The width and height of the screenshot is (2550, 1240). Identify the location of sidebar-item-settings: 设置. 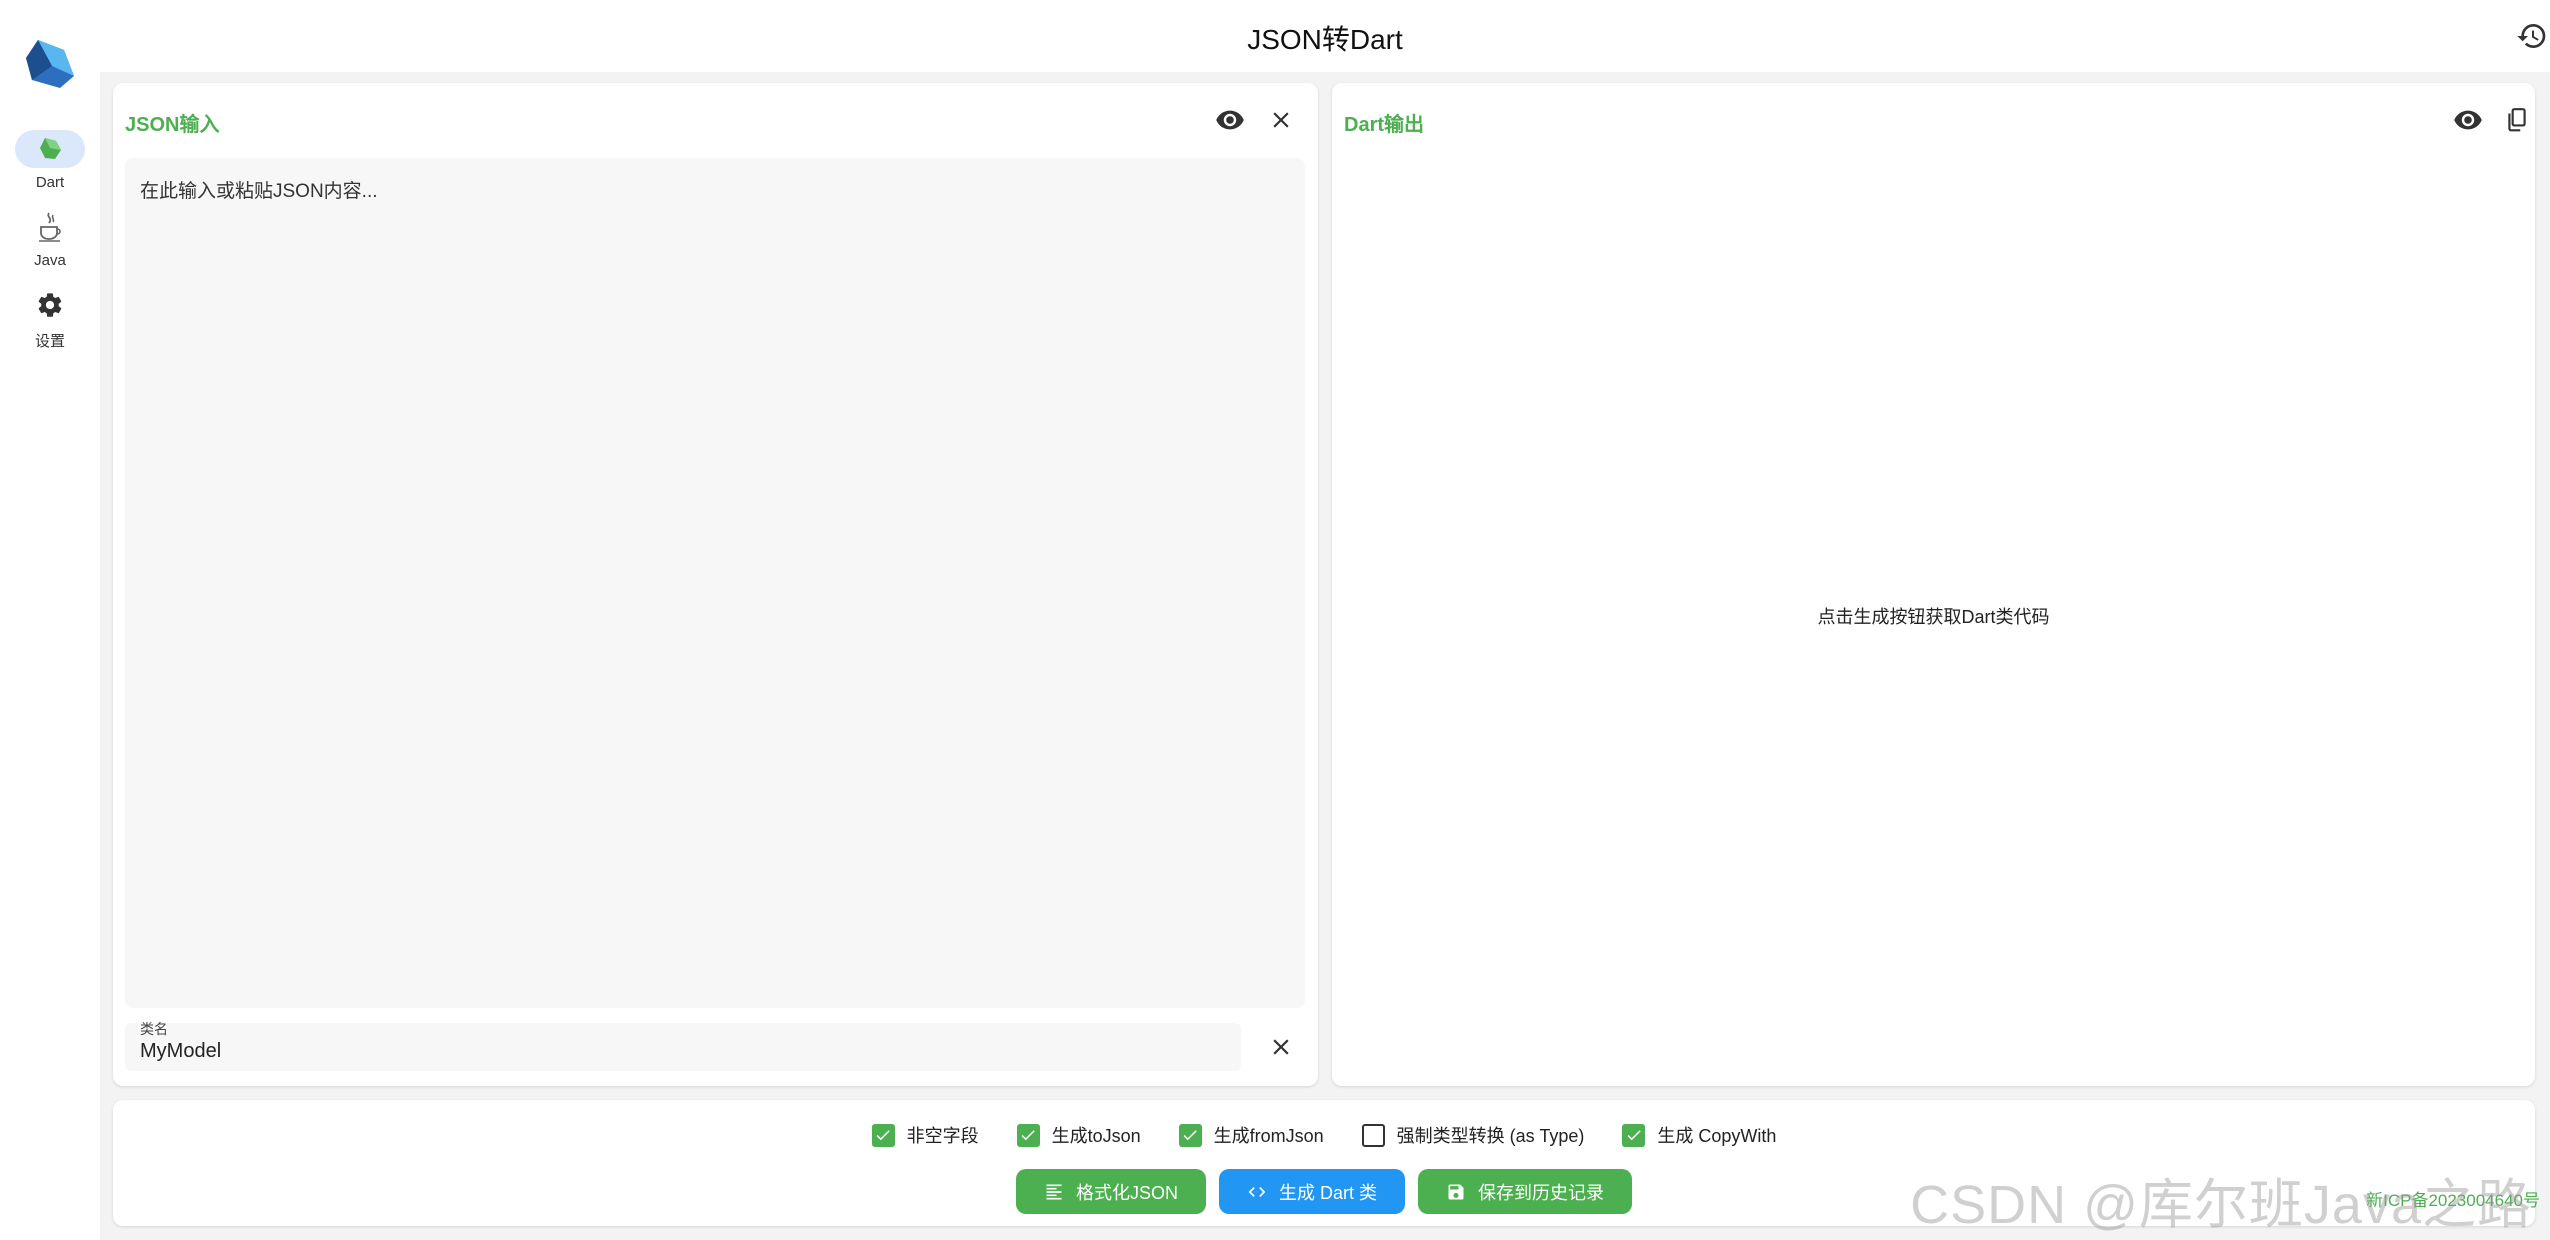
(50, 318).